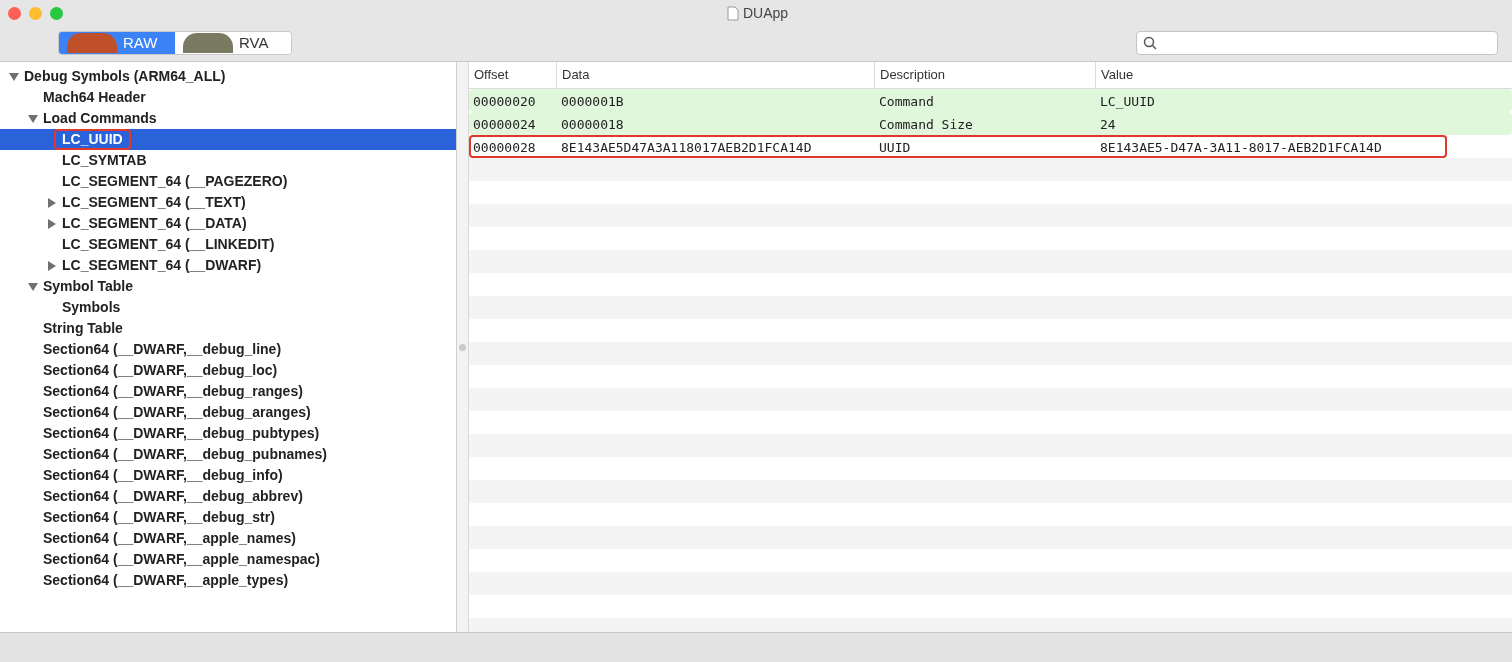 This screenshot has height=662, width=1512. I want to click on tree-item: Section64 (__DWARF,__apple_names), so click(228, 538).